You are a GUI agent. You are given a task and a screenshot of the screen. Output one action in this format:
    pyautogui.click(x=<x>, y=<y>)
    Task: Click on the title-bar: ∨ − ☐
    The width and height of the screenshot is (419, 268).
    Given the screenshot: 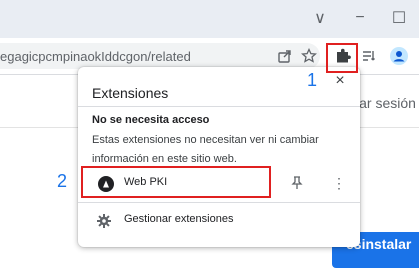 What is the action you would take?
    pyautogui.click(x=209, y=19)
    